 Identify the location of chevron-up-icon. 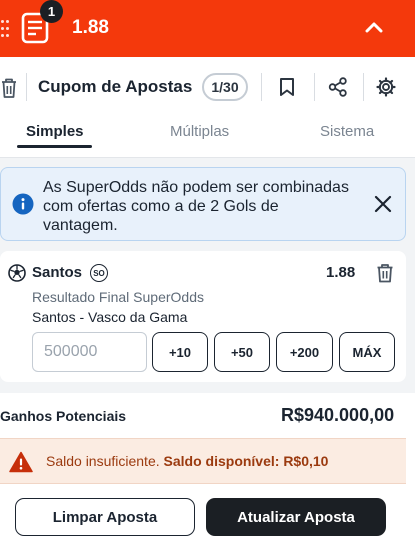
(374, 28).